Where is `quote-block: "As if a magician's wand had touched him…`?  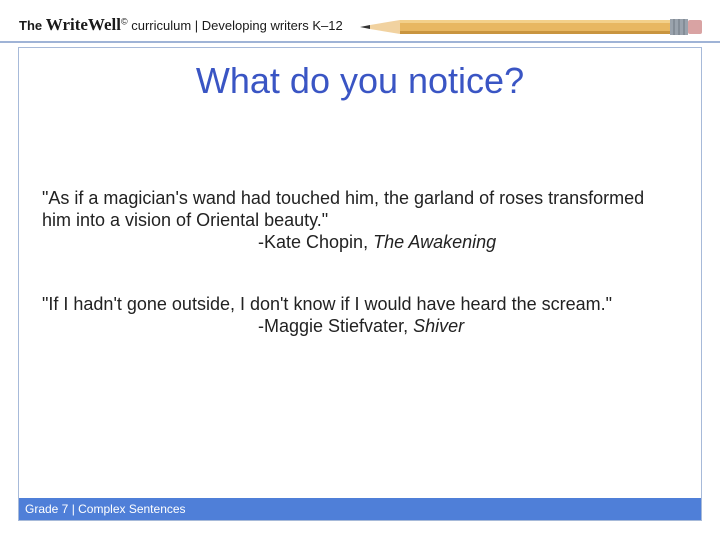
quote-block: "As if a magician's wand had touched him… is located at coordinates (352, 220).